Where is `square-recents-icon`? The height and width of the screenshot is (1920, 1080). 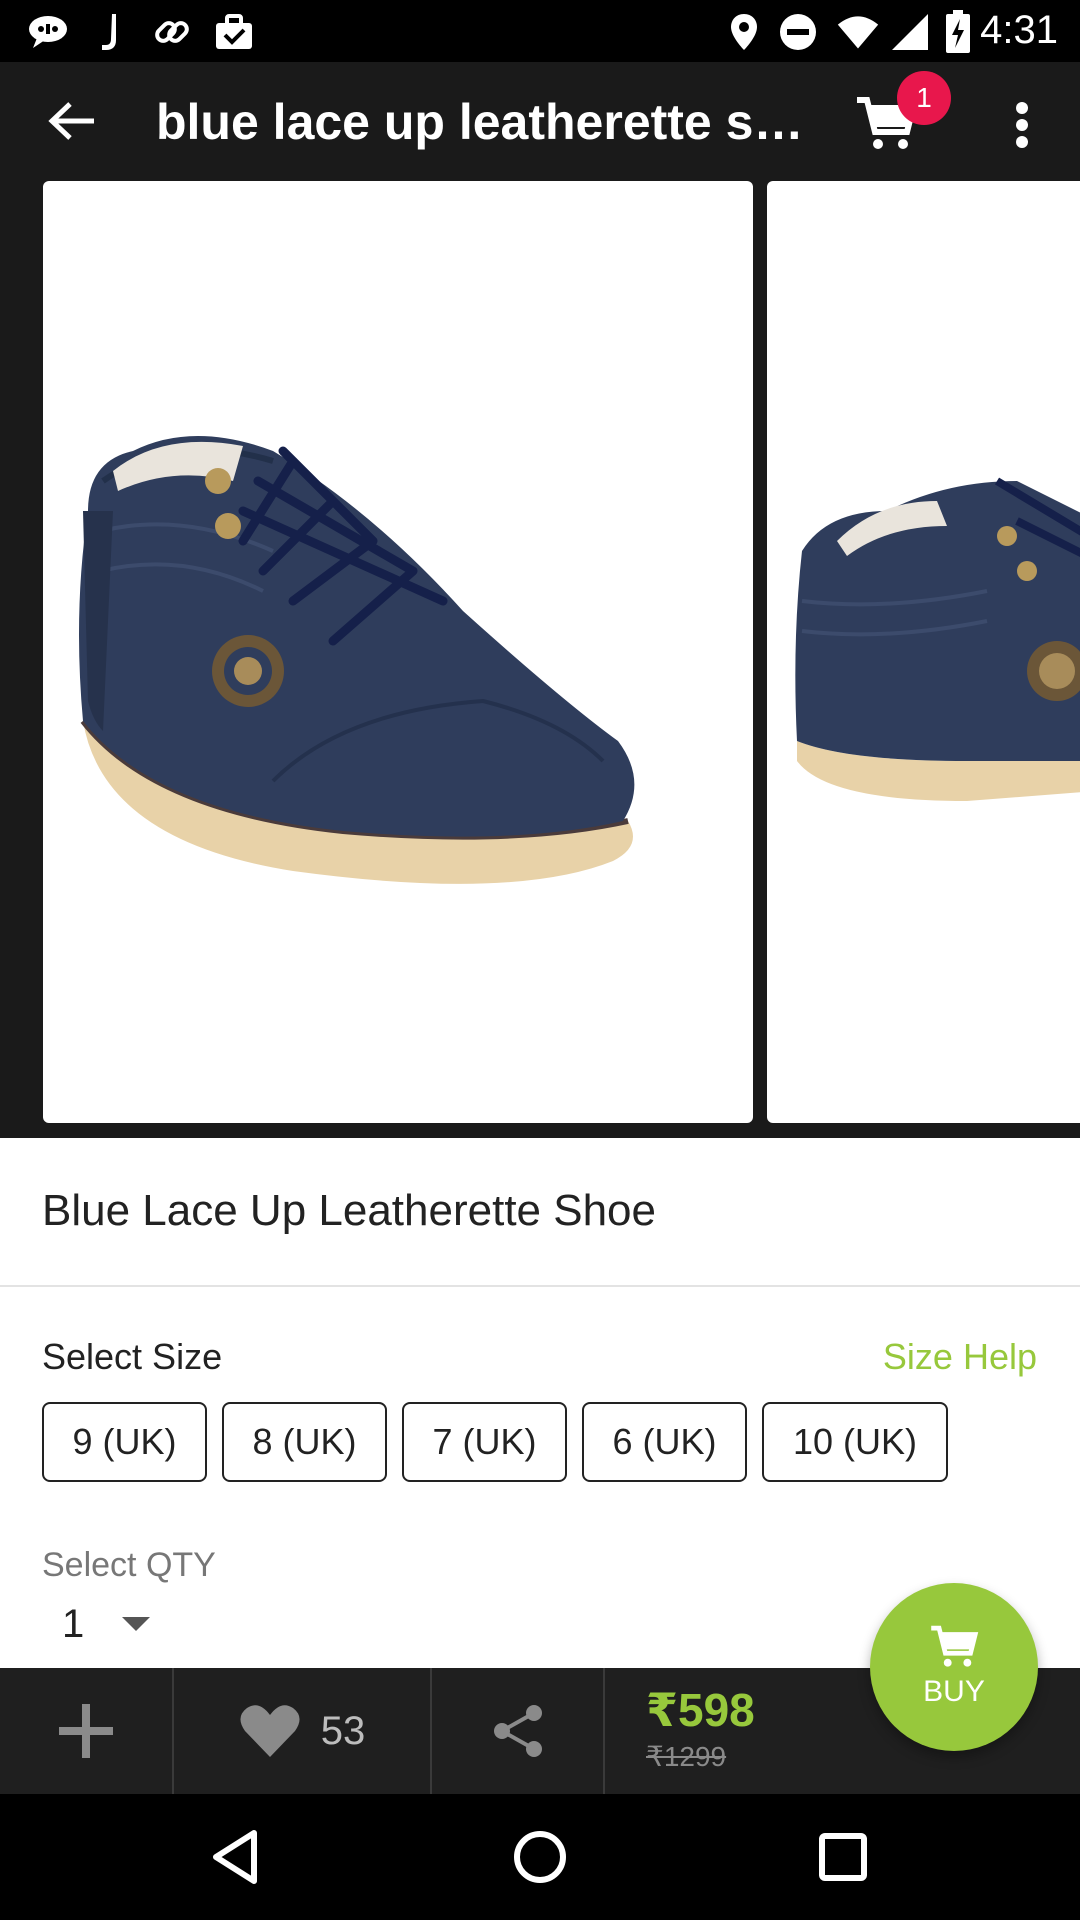 square-recents-icon is located at coordinates (843, 1857).